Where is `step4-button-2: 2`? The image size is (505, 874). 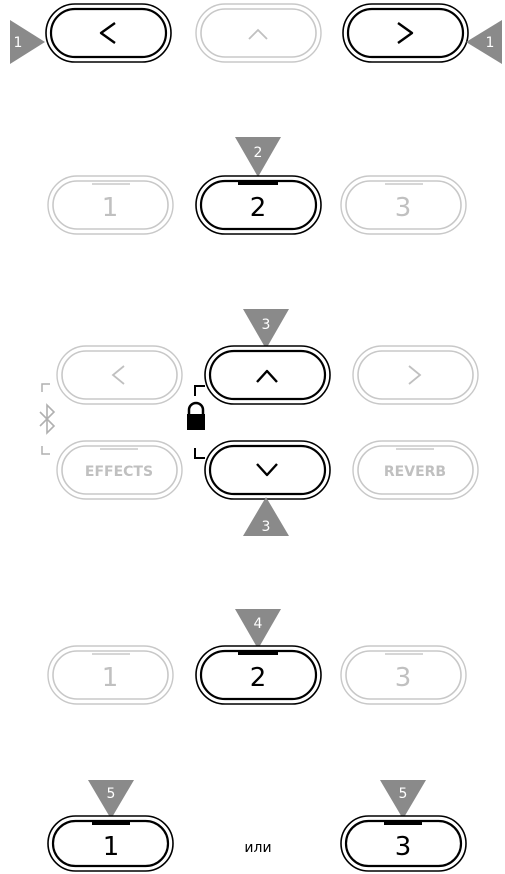
step4-button-2: 2 is located at coordinates (258, 675).